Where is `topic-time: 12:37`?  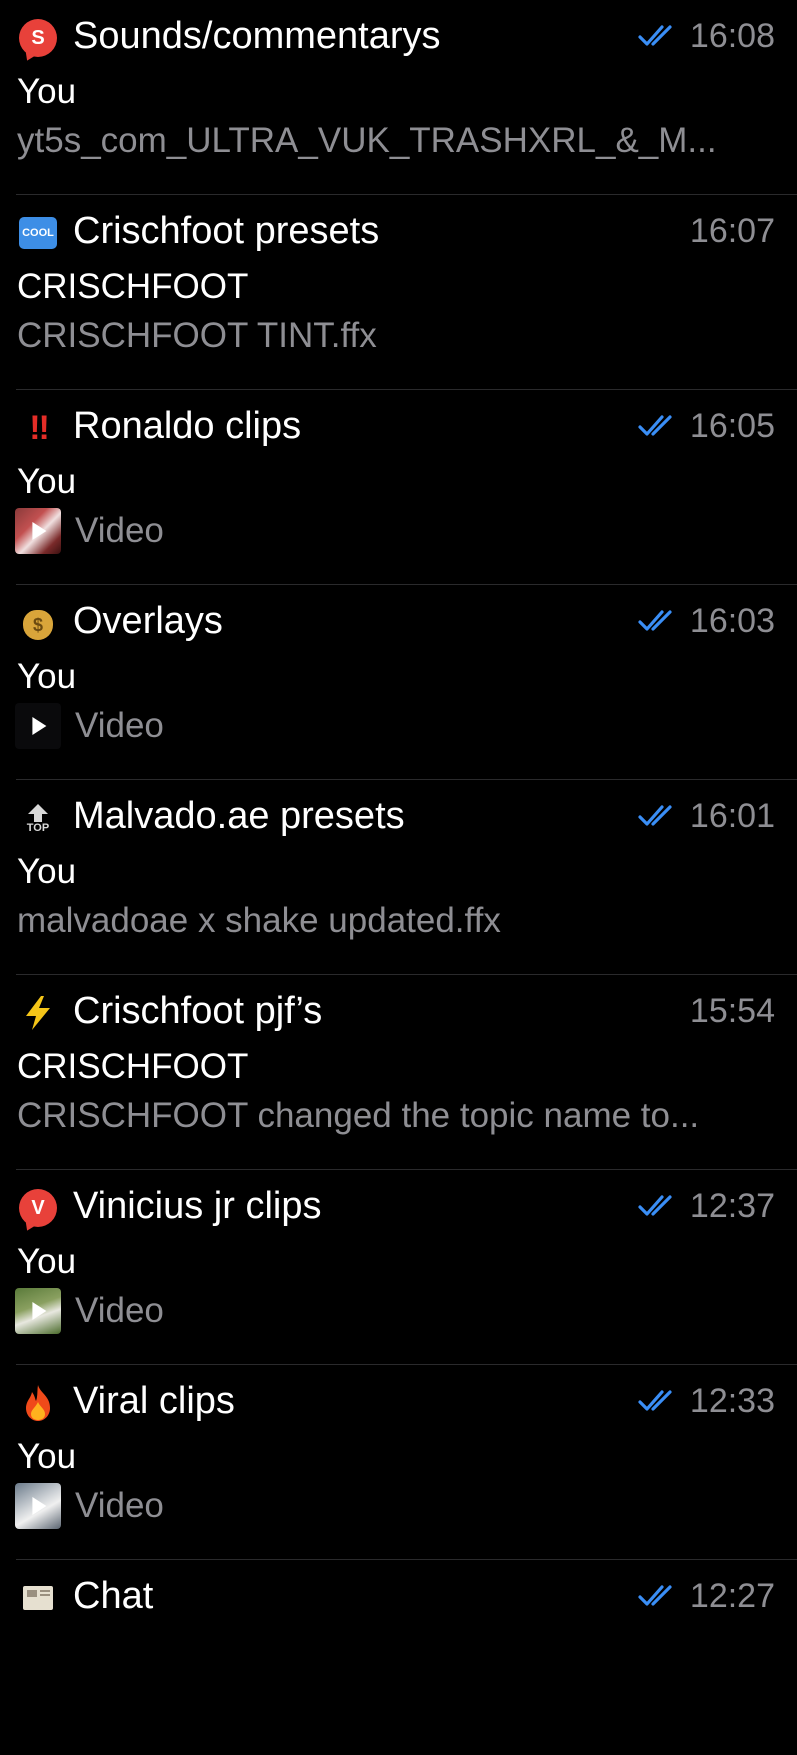
topic-time: 12:37 is located at coordinates (732, 1206).